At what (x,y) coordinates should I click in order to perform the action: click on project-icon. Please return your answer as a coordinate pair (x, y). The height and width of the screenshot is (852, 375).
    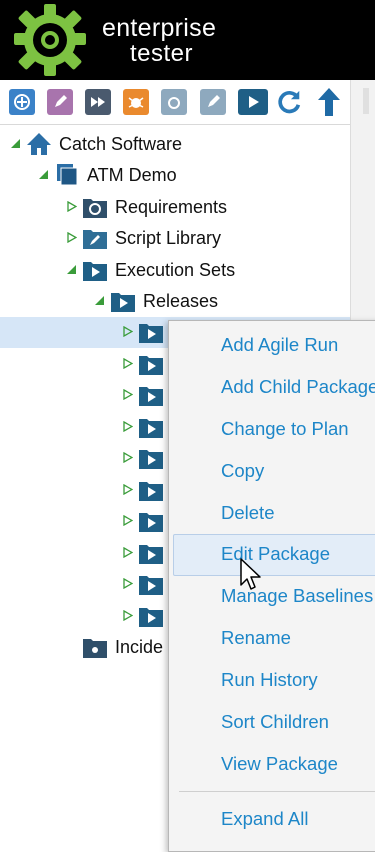
    Looking at the image, I should click on (67, 175).